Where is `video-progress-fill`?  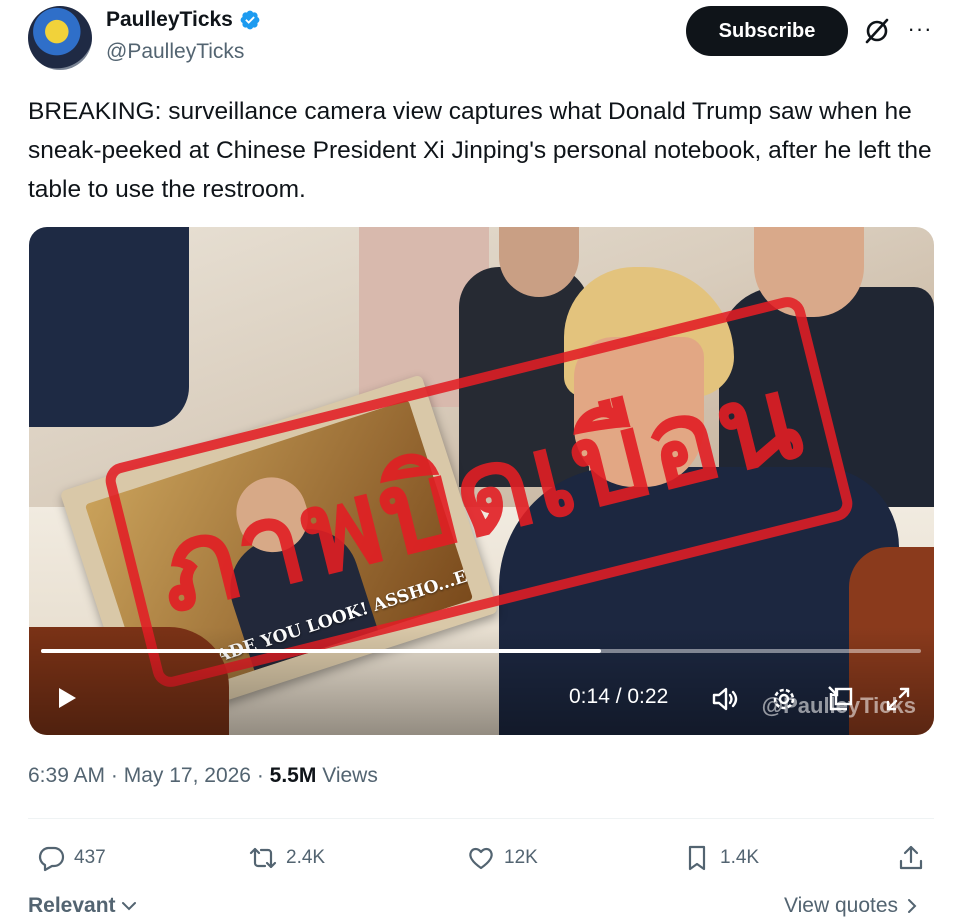
video-progress-fill is located at coordinates (321, 651).